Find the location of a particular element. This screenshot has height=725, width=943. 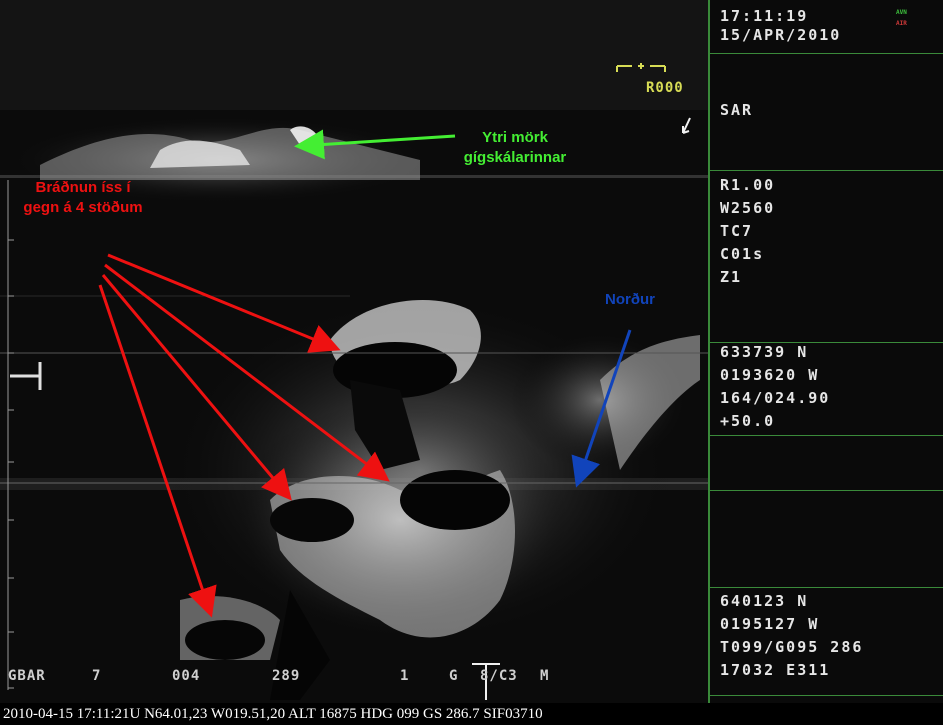

bottom-row-0: GBAR is located at coordinates (27, 676).